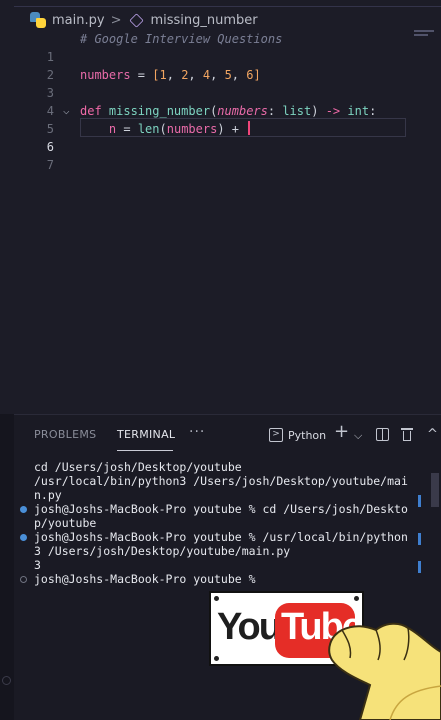  What do you see at coordinates (297, 111) in the screenshot?
I see `type-hint: list` at bounding box center [297, 111].